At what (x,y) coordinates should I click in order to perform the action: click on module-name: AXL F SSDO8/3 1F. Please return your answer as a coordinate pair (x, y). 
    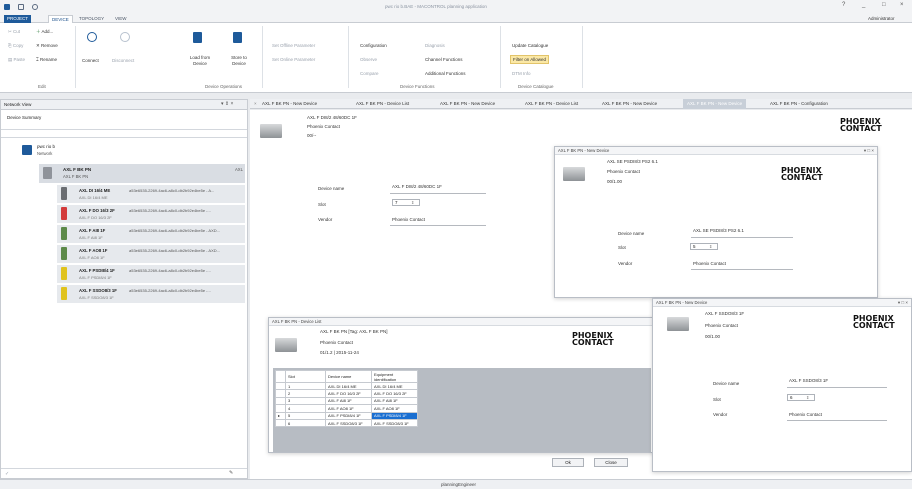
    Looking at the image, I should click on (98, 290).